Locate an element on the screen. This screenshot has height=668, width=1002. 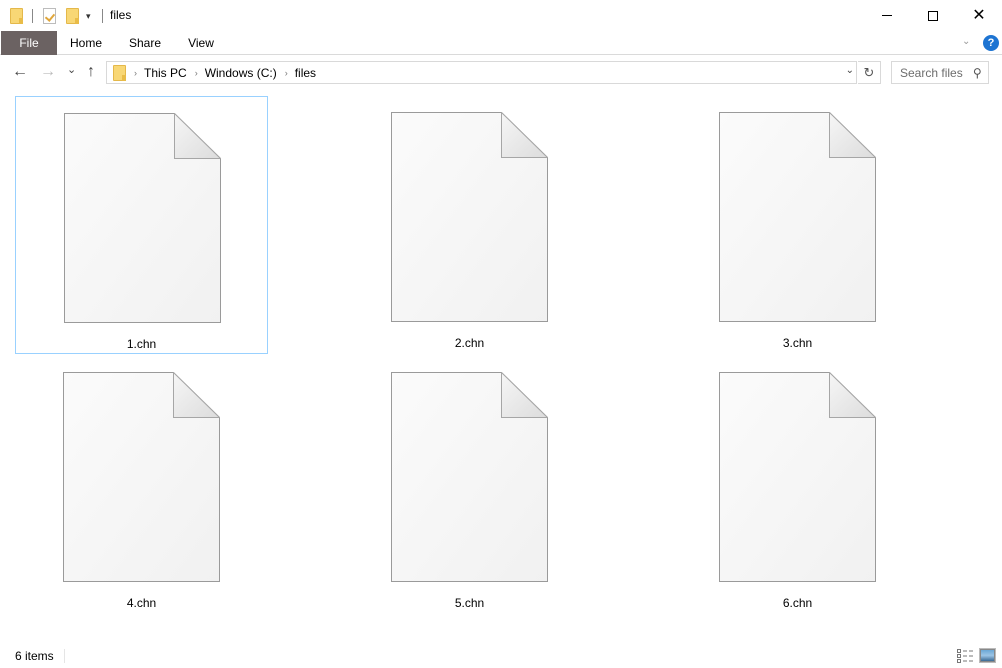
file-name: 6.chn is located at coordinates (797, 603).